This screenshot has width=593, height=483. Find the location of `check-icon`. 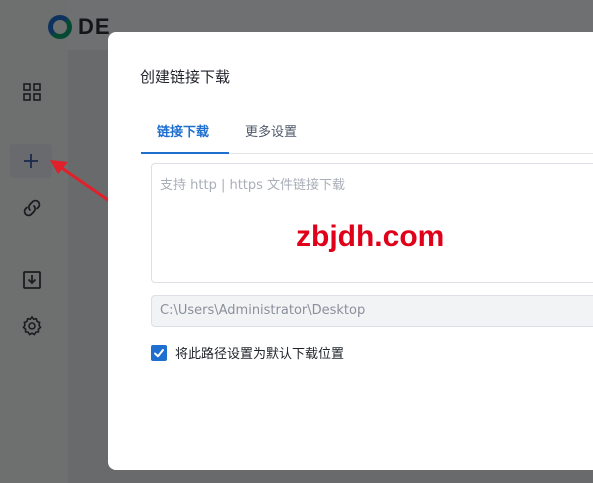

check-icon is located at coordinates (159, 352).